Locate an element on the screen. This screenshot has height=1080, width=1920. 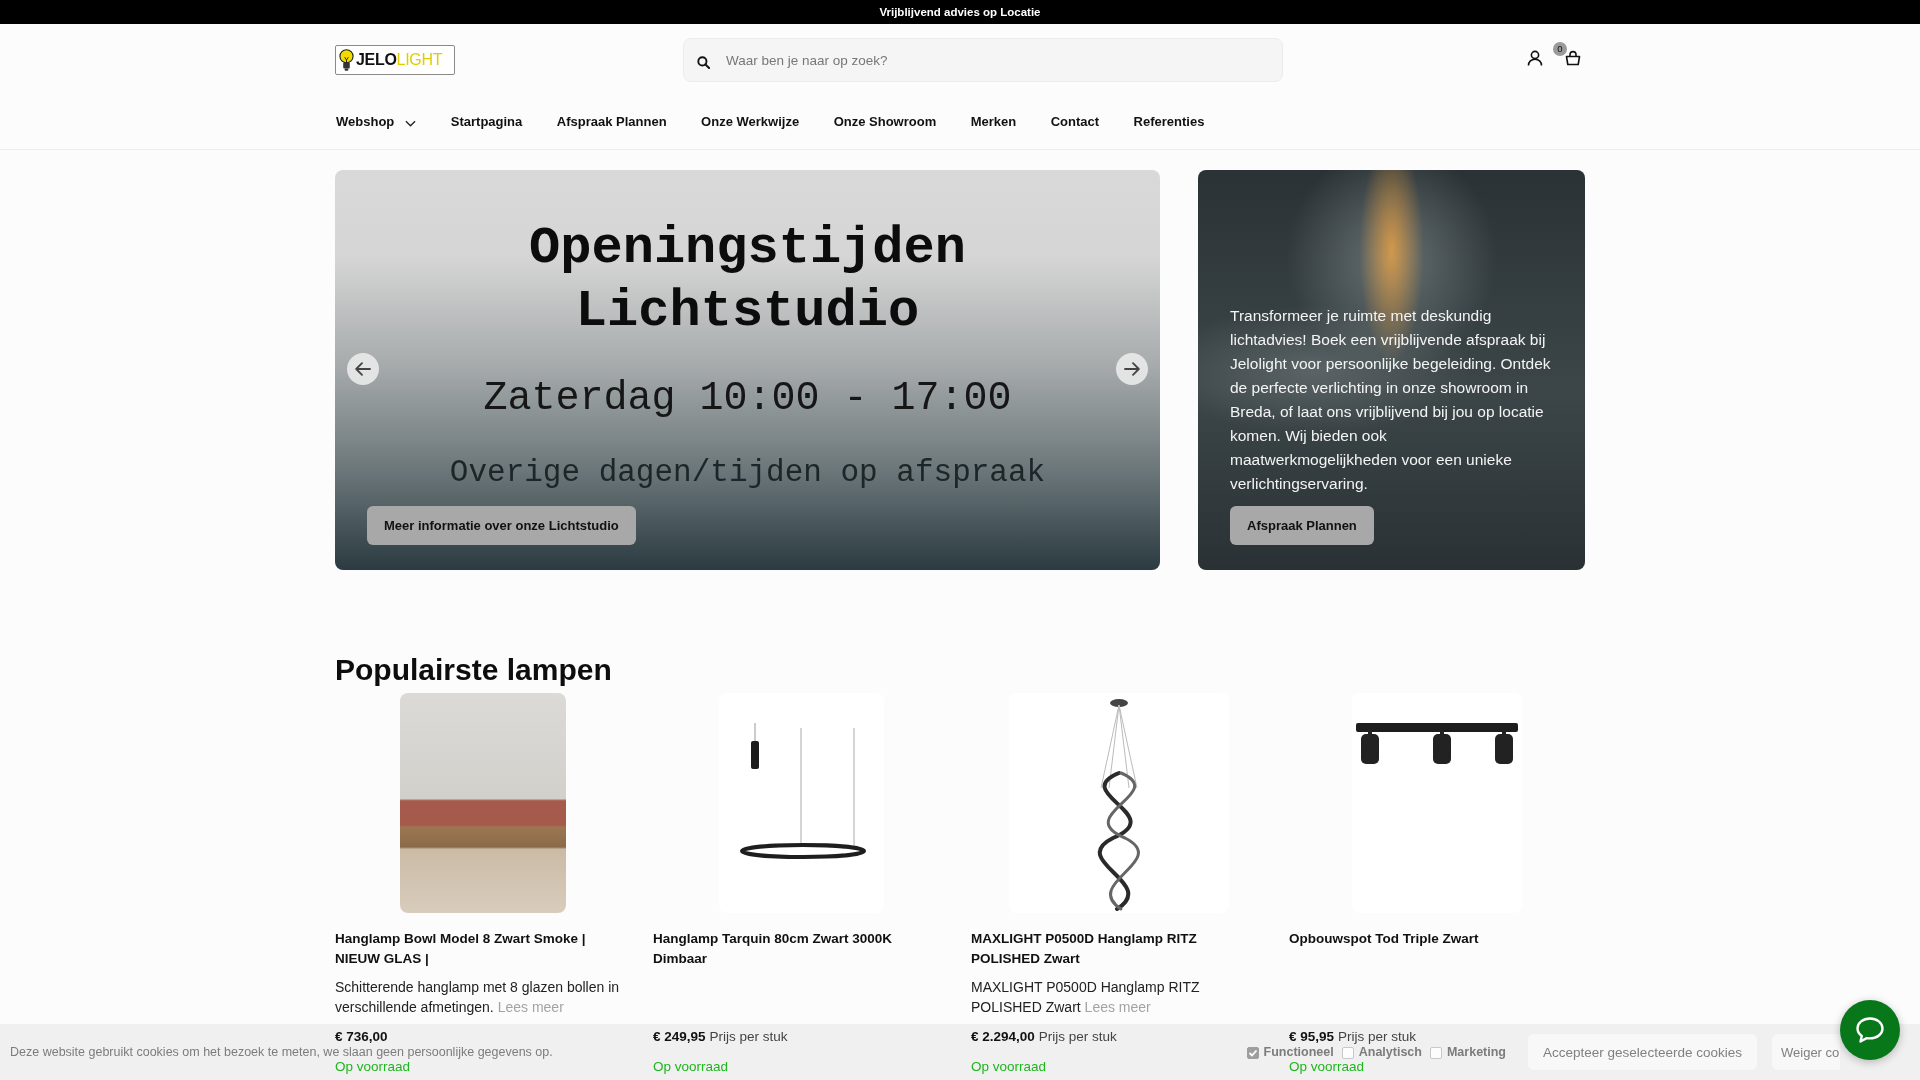
product-title: MAXLIGHT P0500D Hanglamp RITZ POLISHED Zwart is located at coordinates (1119, 949).